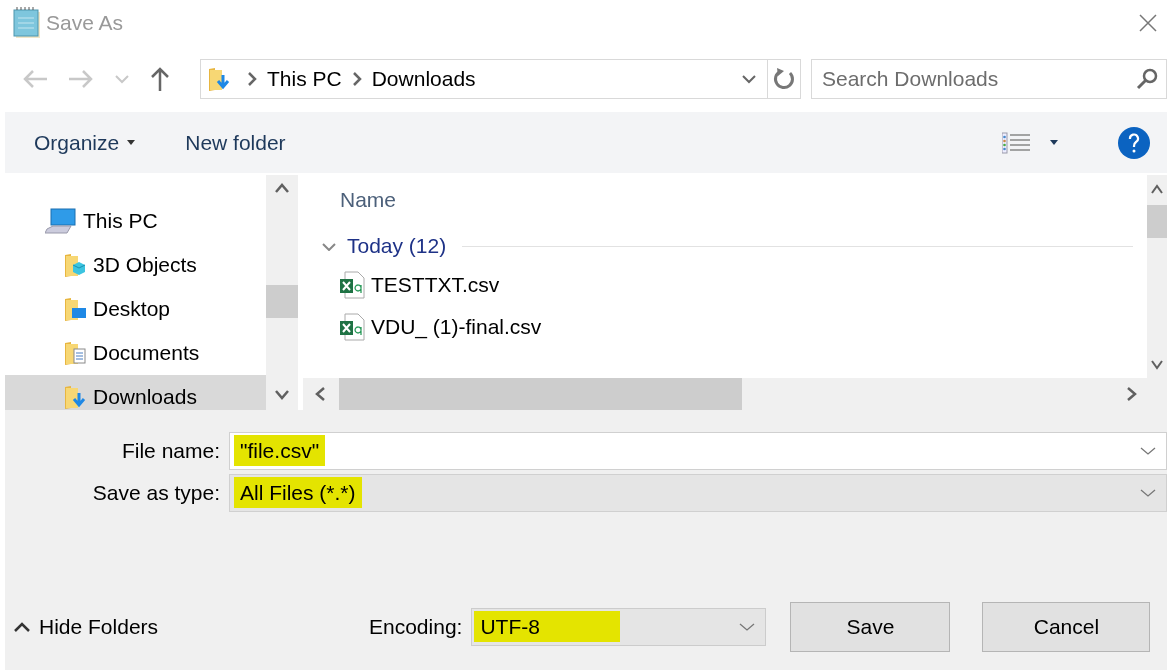 The image size is (1167, 670). What do you see at coordinates (304, 78) in the screenshot?
I see `breadcrumb-item: This PC` at bounding box center [304, 78].